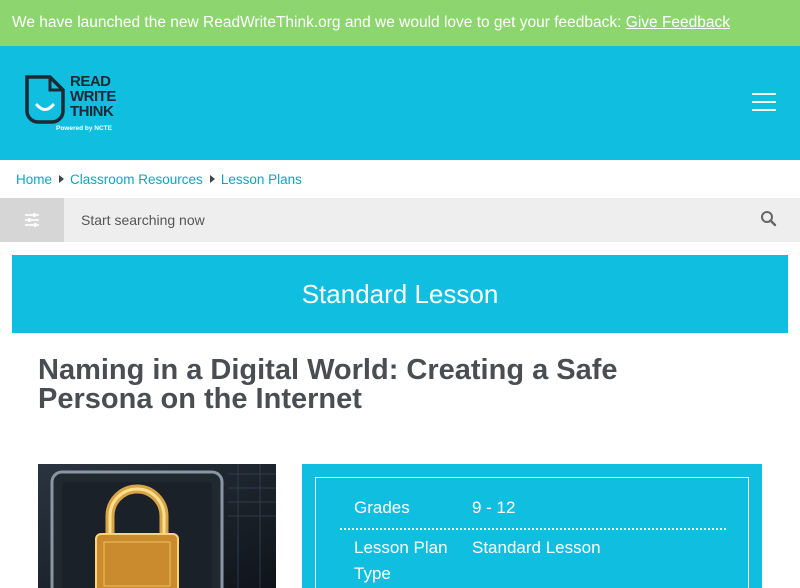  I want to click on search-input, so click(404, 220).